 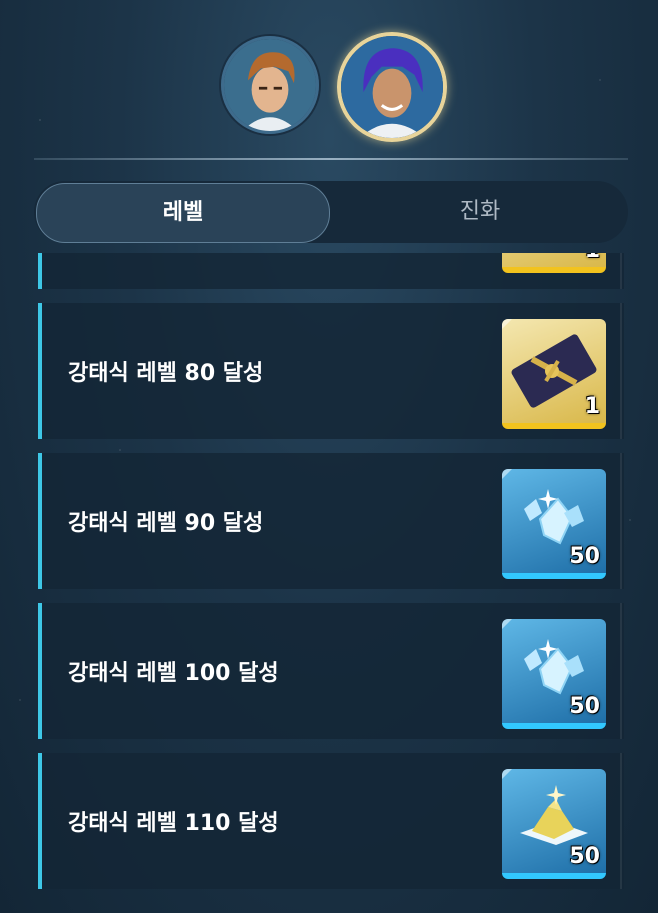 What do you see at coordinates (183, 213) in the screenshot?
I see `tab-level: 레벨` at bounding box center [183, 213].